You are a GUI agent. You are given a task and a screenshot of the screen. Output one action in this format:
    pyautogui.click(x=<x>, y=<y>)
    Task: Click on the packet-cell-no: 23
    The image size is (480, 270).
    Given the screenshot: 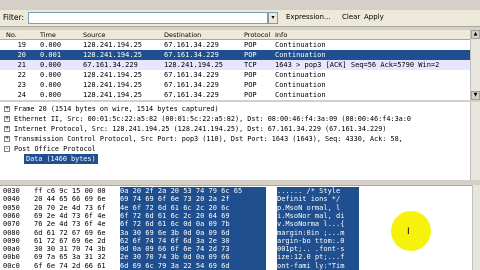 What is the action you would take?
    pyautogui.click(x=21, y=85)
    